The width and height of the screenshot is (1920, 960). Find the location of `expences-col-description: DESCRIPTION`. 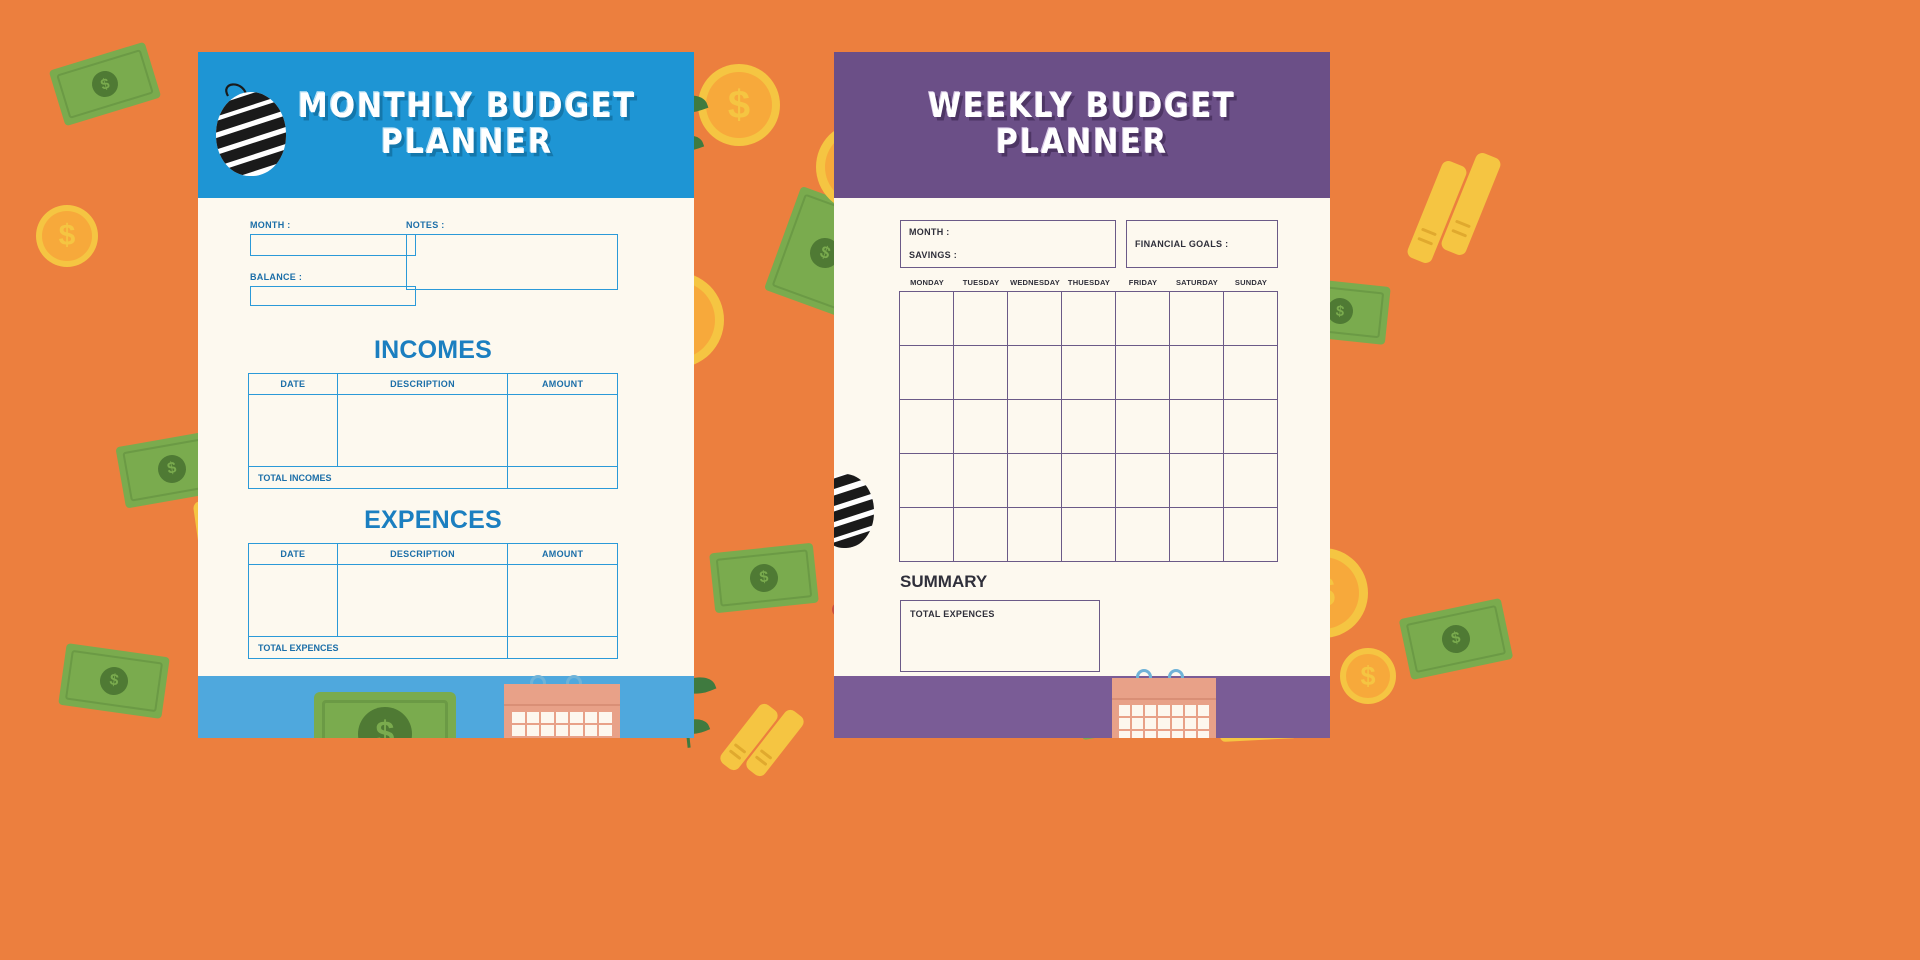

expences-col-description: DESCRIPTION is located at coordinates (422, 554).